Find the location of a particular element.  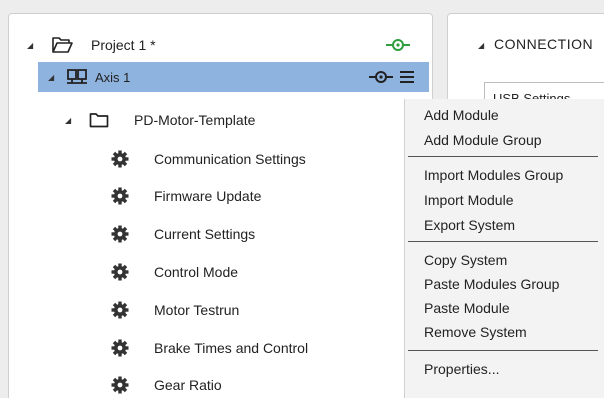

tree-item-module: Brake Times and Control is located at coordinates (220, 348).